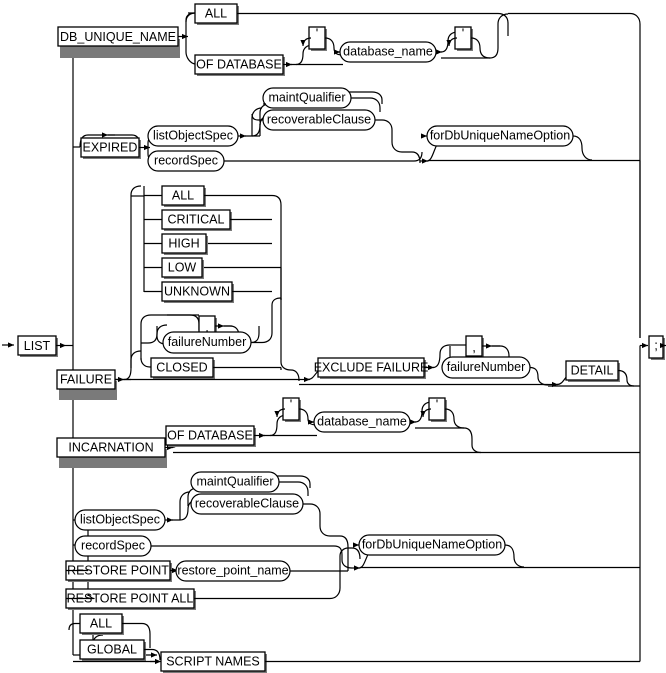  I want to click on node-failure-all: ALL, so click(208, 196).